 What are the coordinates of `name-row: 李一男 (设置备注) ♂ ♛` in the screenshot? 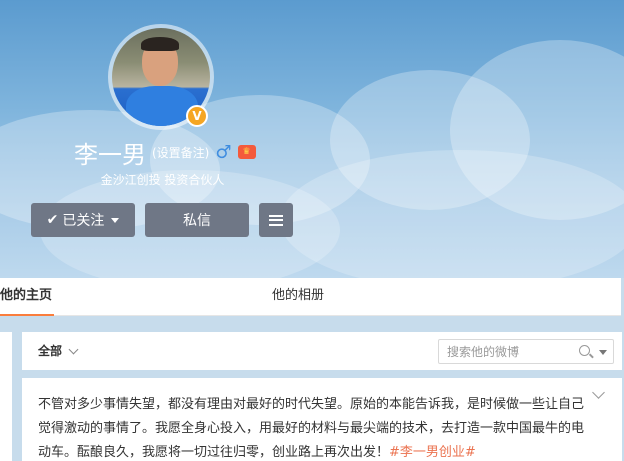 It's located at (165, 152).